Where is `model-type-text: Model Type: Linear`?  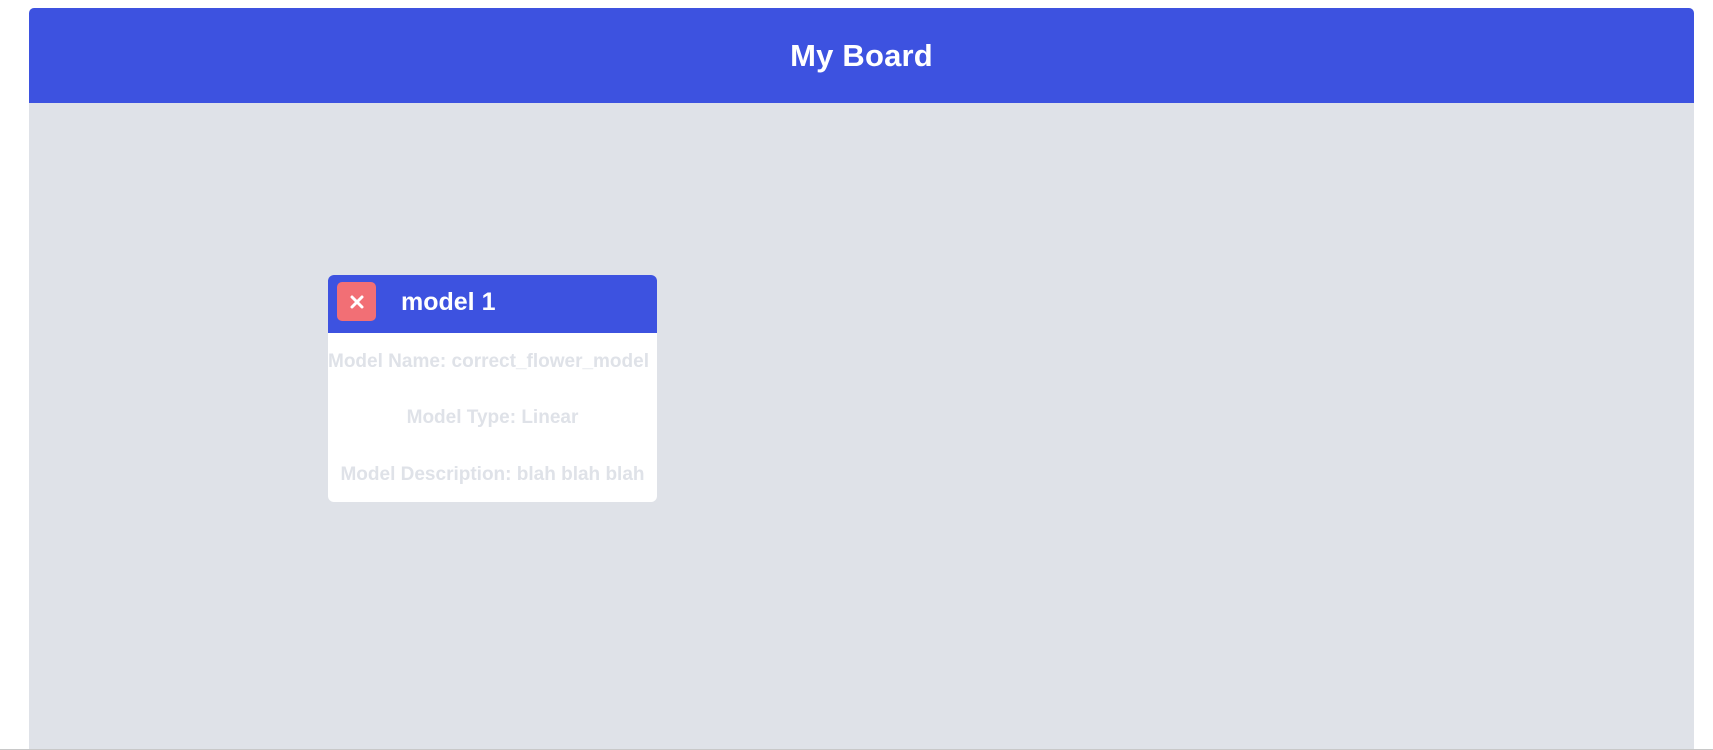 model-type-text: Model Type: Linear is located at coordinates (492, 417).